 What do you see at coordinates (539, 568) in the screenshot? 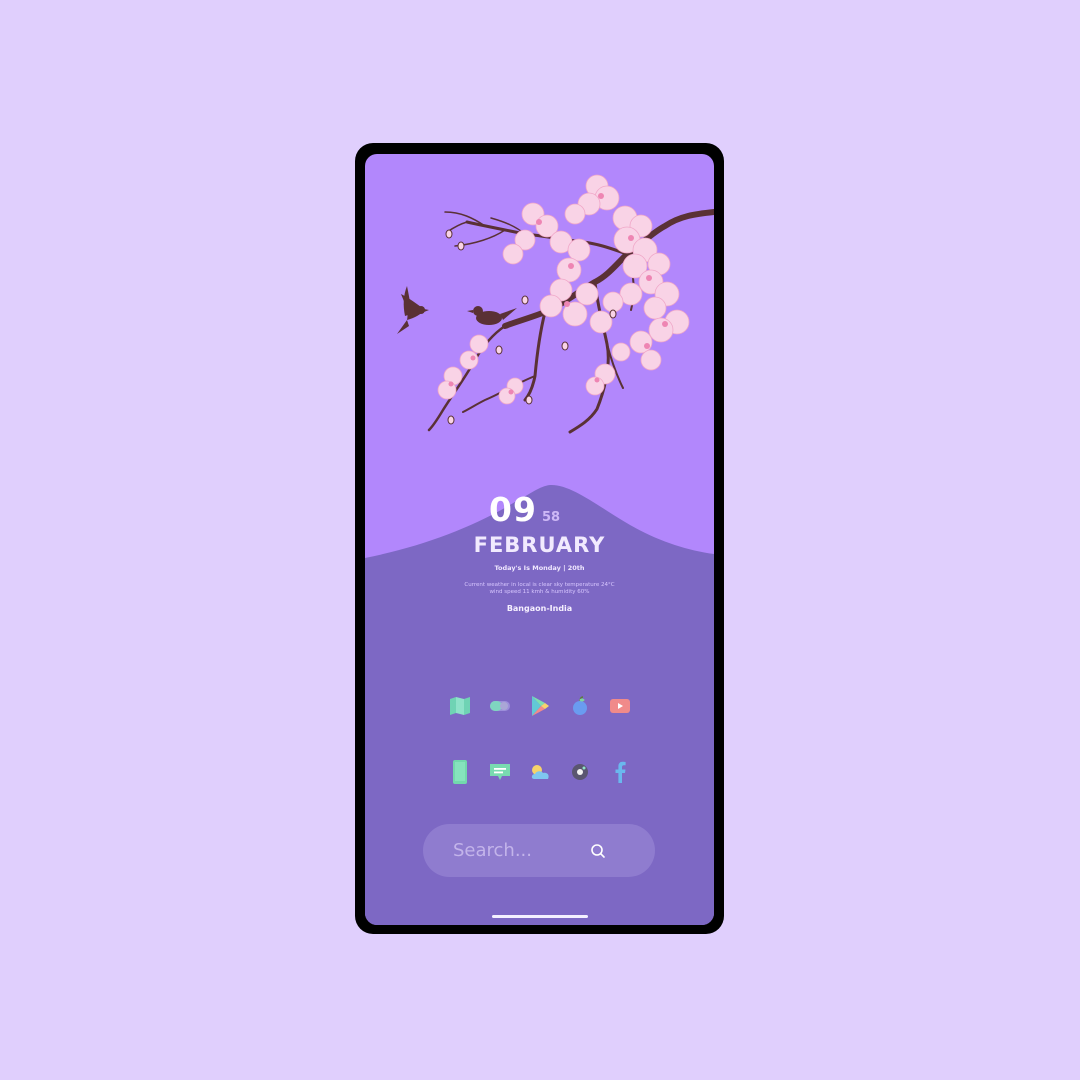
I see `today-line: Today's Is Monday | 20th` at bounding box center [539, 568].